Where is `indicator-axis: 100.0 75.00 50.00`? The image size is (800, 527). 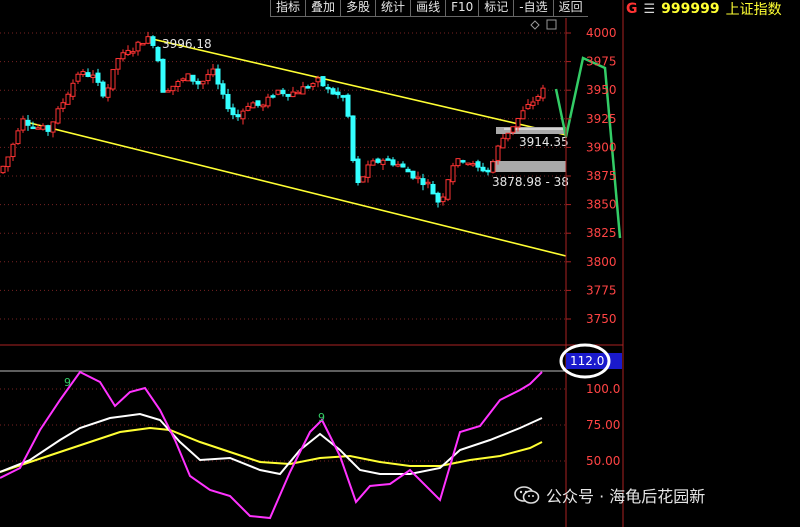 indicator-axis: 100.0 75.00 50.00 is located at coordinates (603, 425).